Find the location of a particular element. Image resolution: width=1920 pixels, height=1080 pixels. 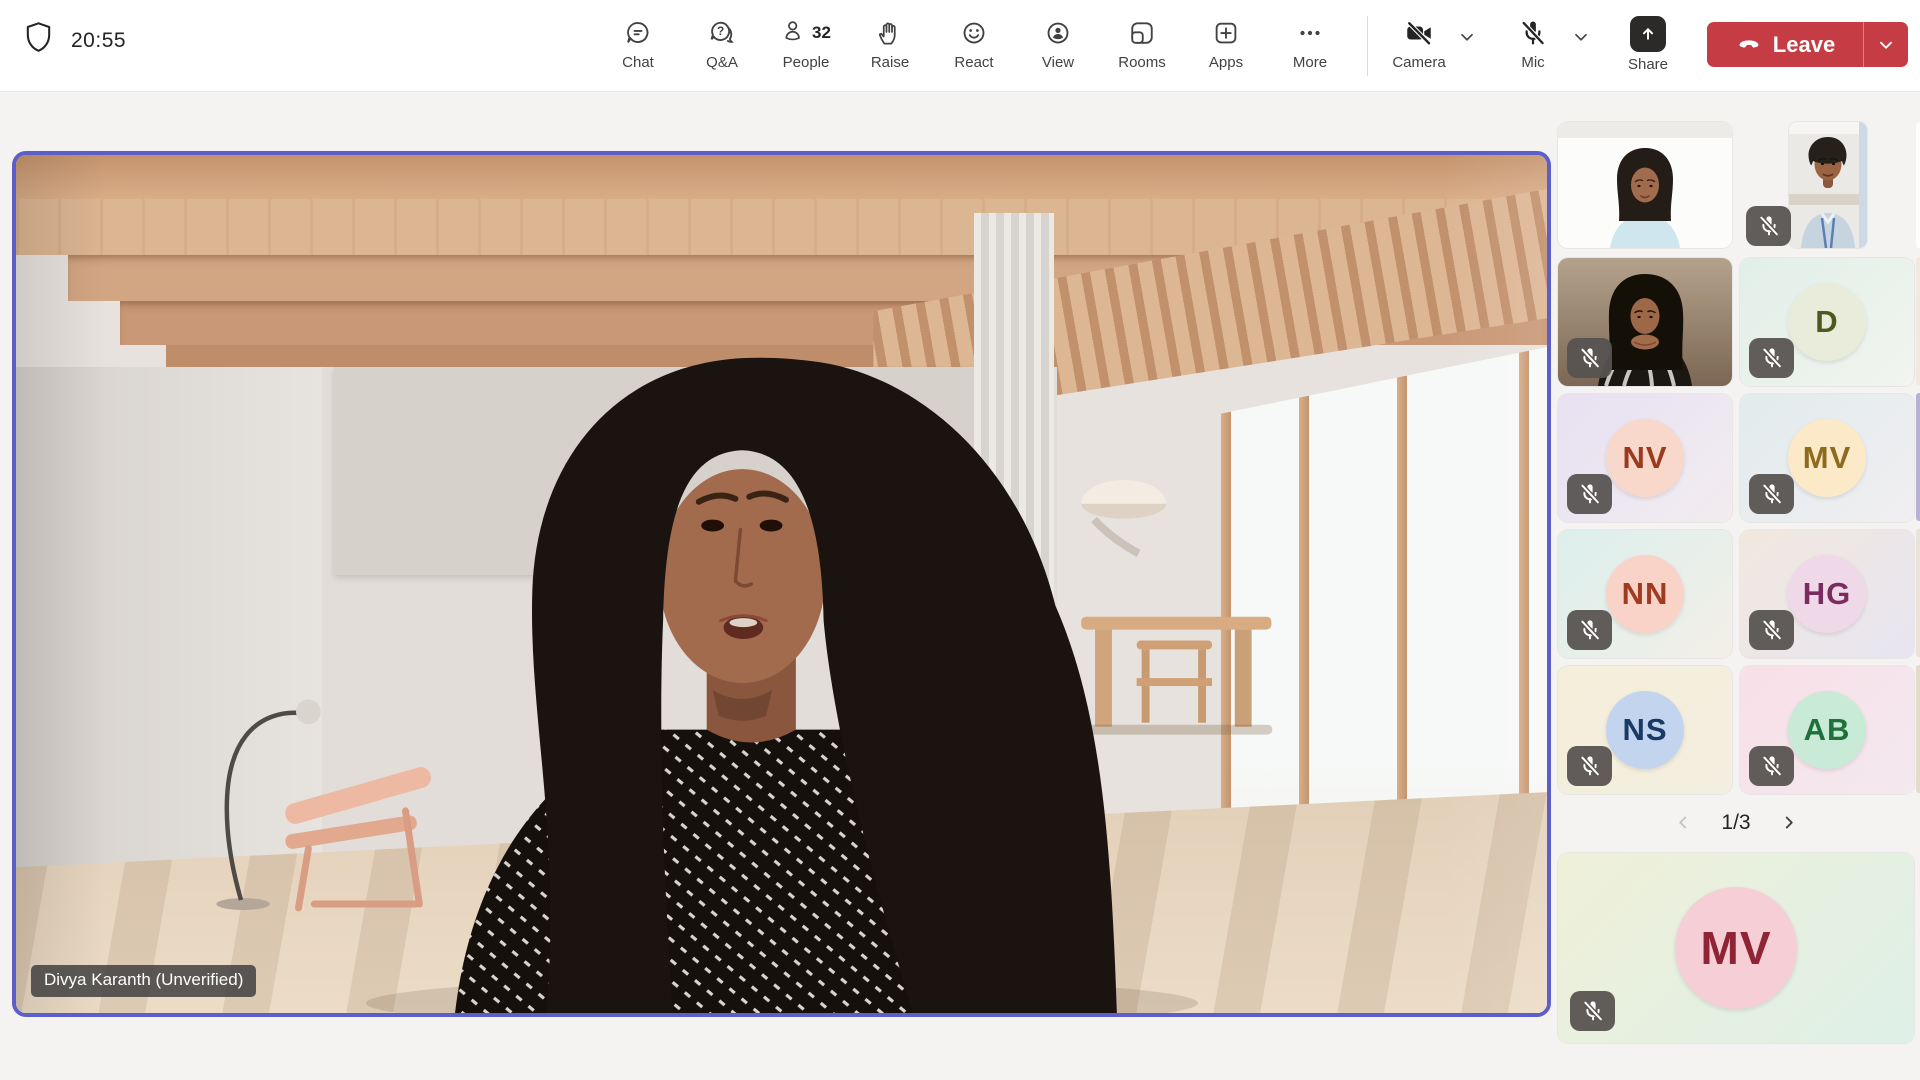

participant-cell: MV is located at coordinates (1827, 458).